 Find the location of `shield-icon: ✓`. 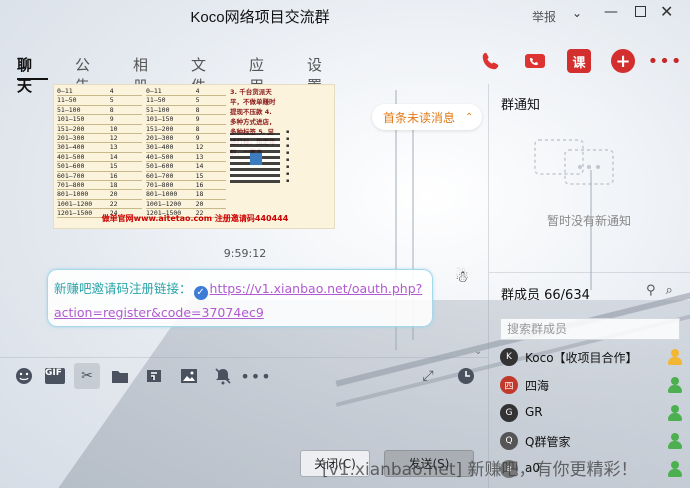

shield-icon: ✓ is located at coordinates (200, 293).